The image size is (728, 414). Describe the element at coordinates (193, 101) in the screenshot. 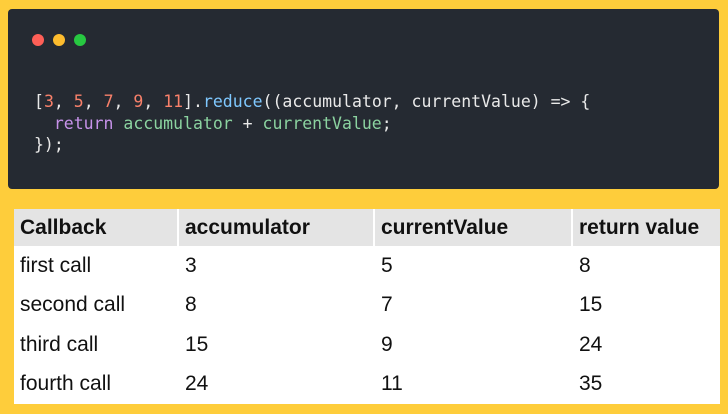

I see `code-close-bracket: ].` at that location.